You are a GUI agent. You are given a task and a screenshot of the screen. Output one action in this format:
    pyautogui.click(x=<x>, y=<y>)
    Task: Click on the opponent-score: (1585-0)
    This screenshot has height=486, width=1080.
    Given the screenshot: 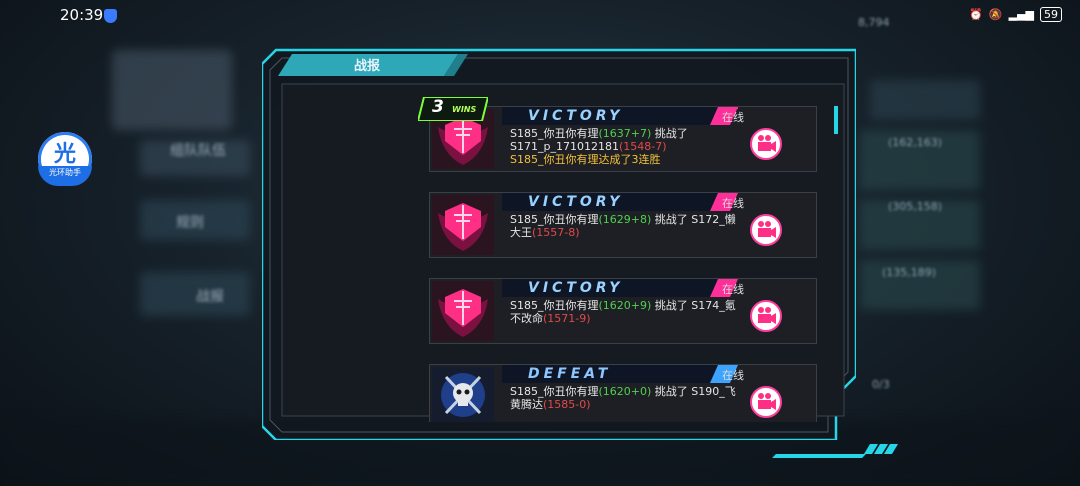 What is the action you would take?
    pyautogui.click(x=567, y=404)
    